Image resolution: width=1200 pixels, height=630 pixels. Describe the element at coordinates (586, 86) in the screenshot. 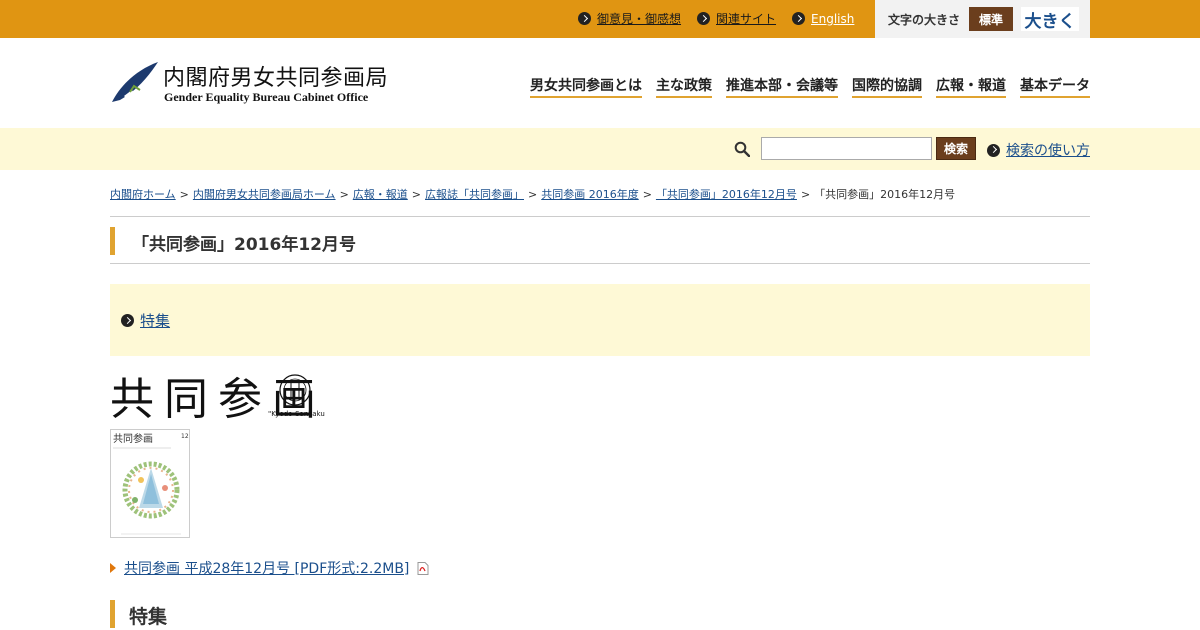

I see `gnav-about: 男女共同参画とは` at that location.